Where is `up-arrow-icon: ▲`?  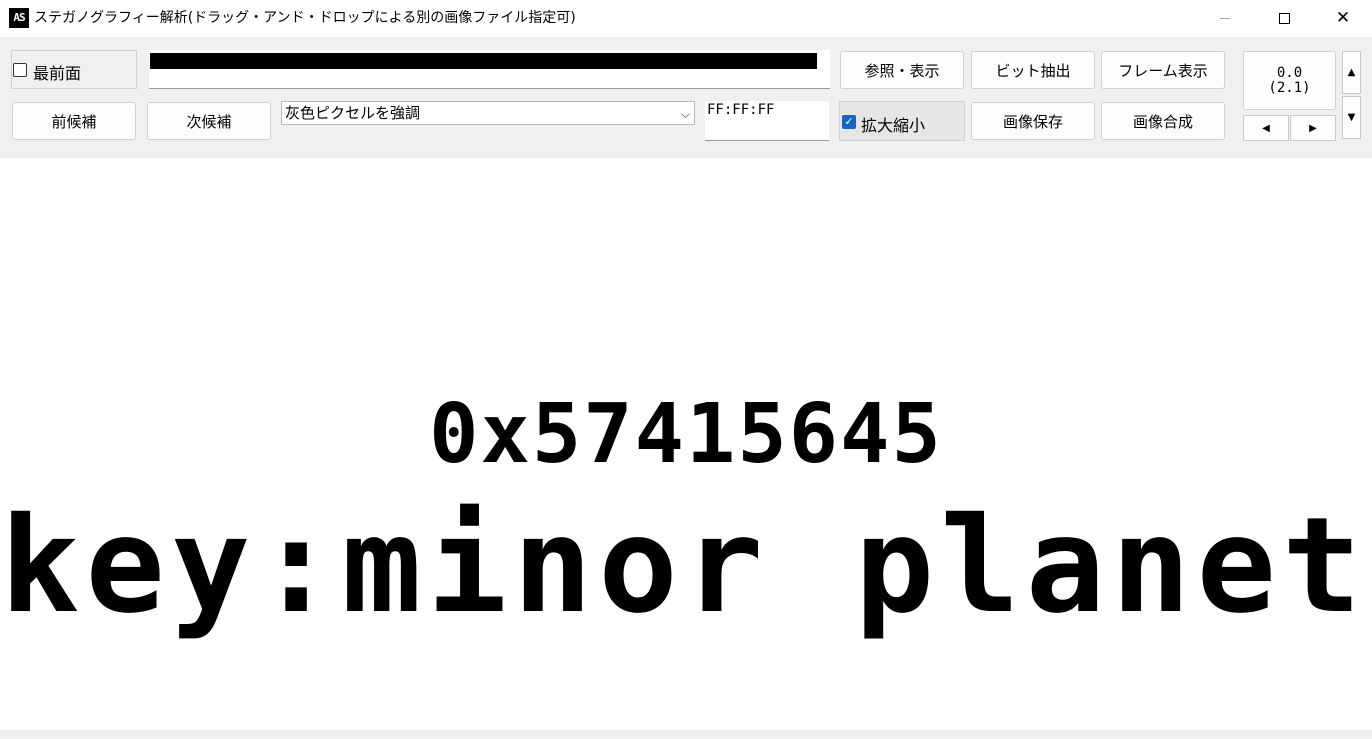 up-arrow-icon: ▲ is located at coordinates (1351, 72).